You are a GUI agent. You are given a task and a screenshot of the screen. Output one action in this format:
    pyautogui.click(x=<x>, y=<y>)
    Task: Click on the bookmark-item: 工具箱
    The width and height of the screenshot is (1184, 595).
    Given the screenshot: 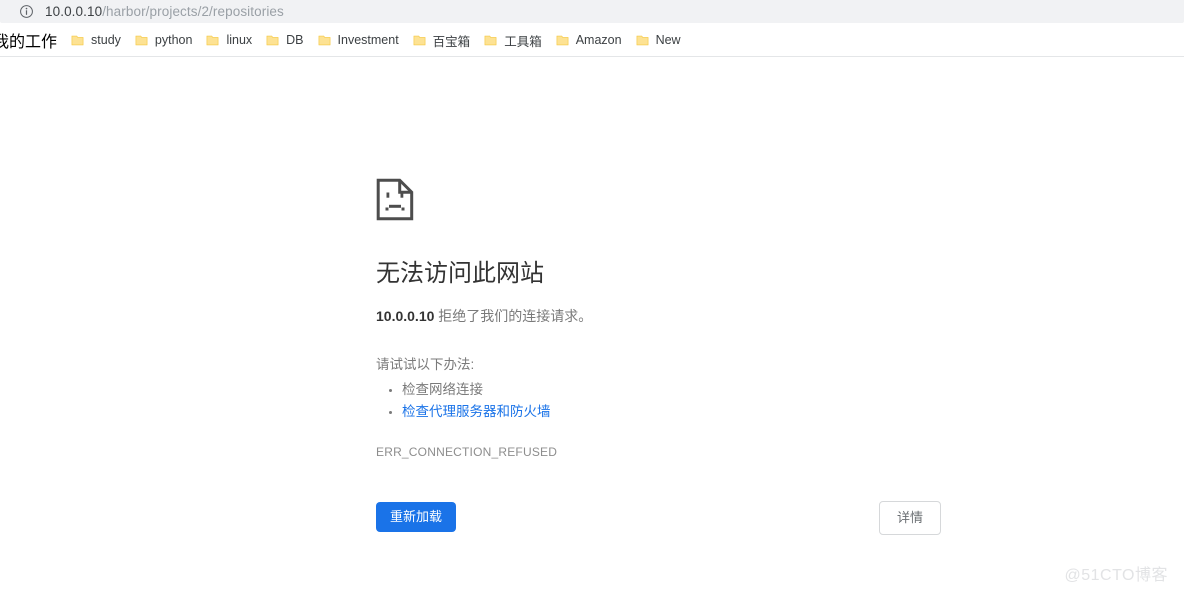 What is the action you would take?
    pyautogui.click(x=513, y=40)
    